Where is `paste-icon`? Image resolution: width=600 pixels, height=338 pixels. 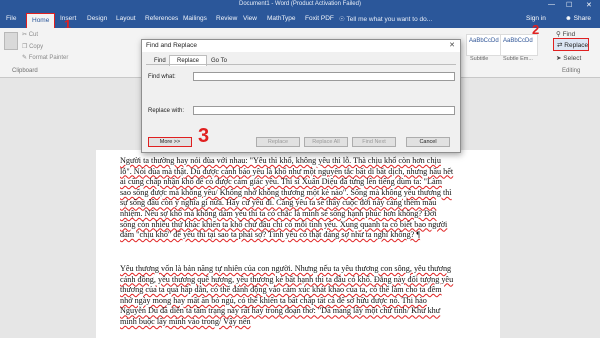
paste-icon is located at coordinates (11, 41).